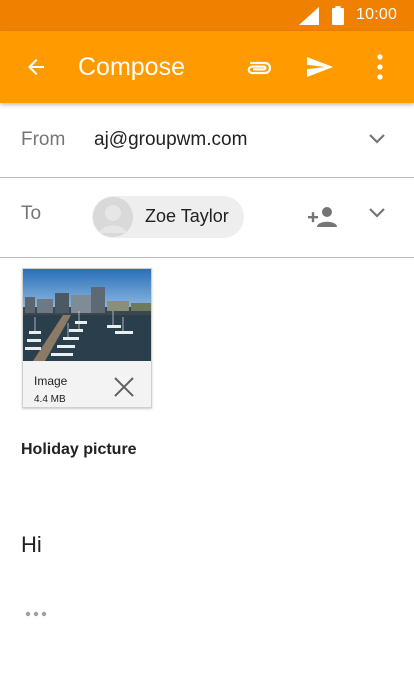  I want to click on arrow-back-icon, so click(36, 67).